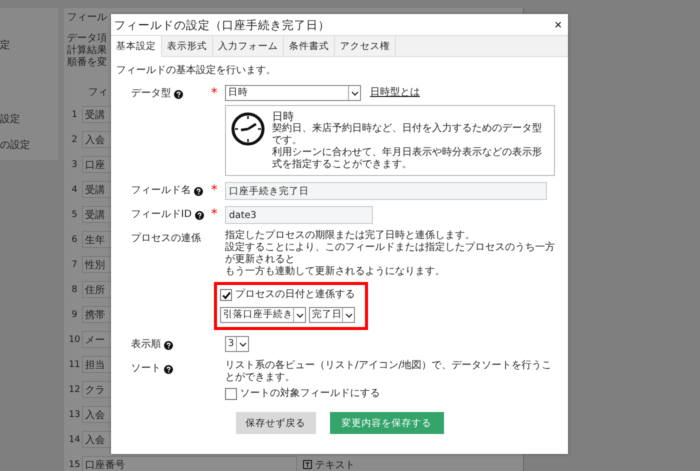 This screenshot has height=471, width=700. Describe the element at coordinates (98, 93) in the screenshot. I see `column-header: フィ` at that location.